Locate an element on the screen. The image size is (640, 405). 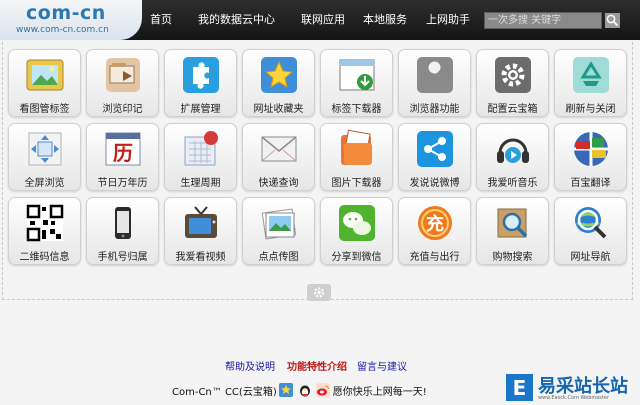
tile-label: 网址收藏夹 is located at coordinates (278, 109).